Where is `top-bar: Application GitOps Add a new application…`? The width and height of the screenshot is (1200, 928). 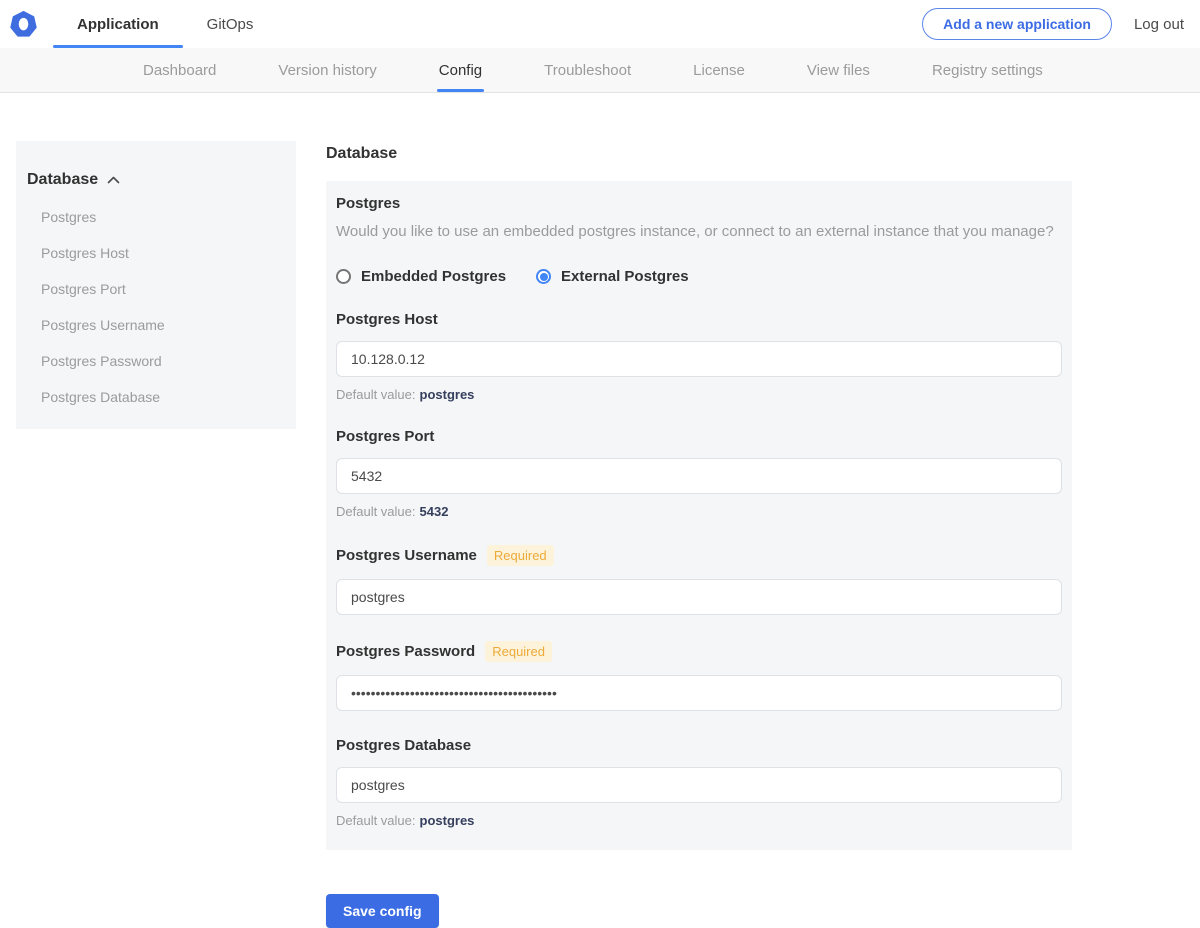
top-bar: Application GitOps Add a new application… is located at coordinates (600, 24).